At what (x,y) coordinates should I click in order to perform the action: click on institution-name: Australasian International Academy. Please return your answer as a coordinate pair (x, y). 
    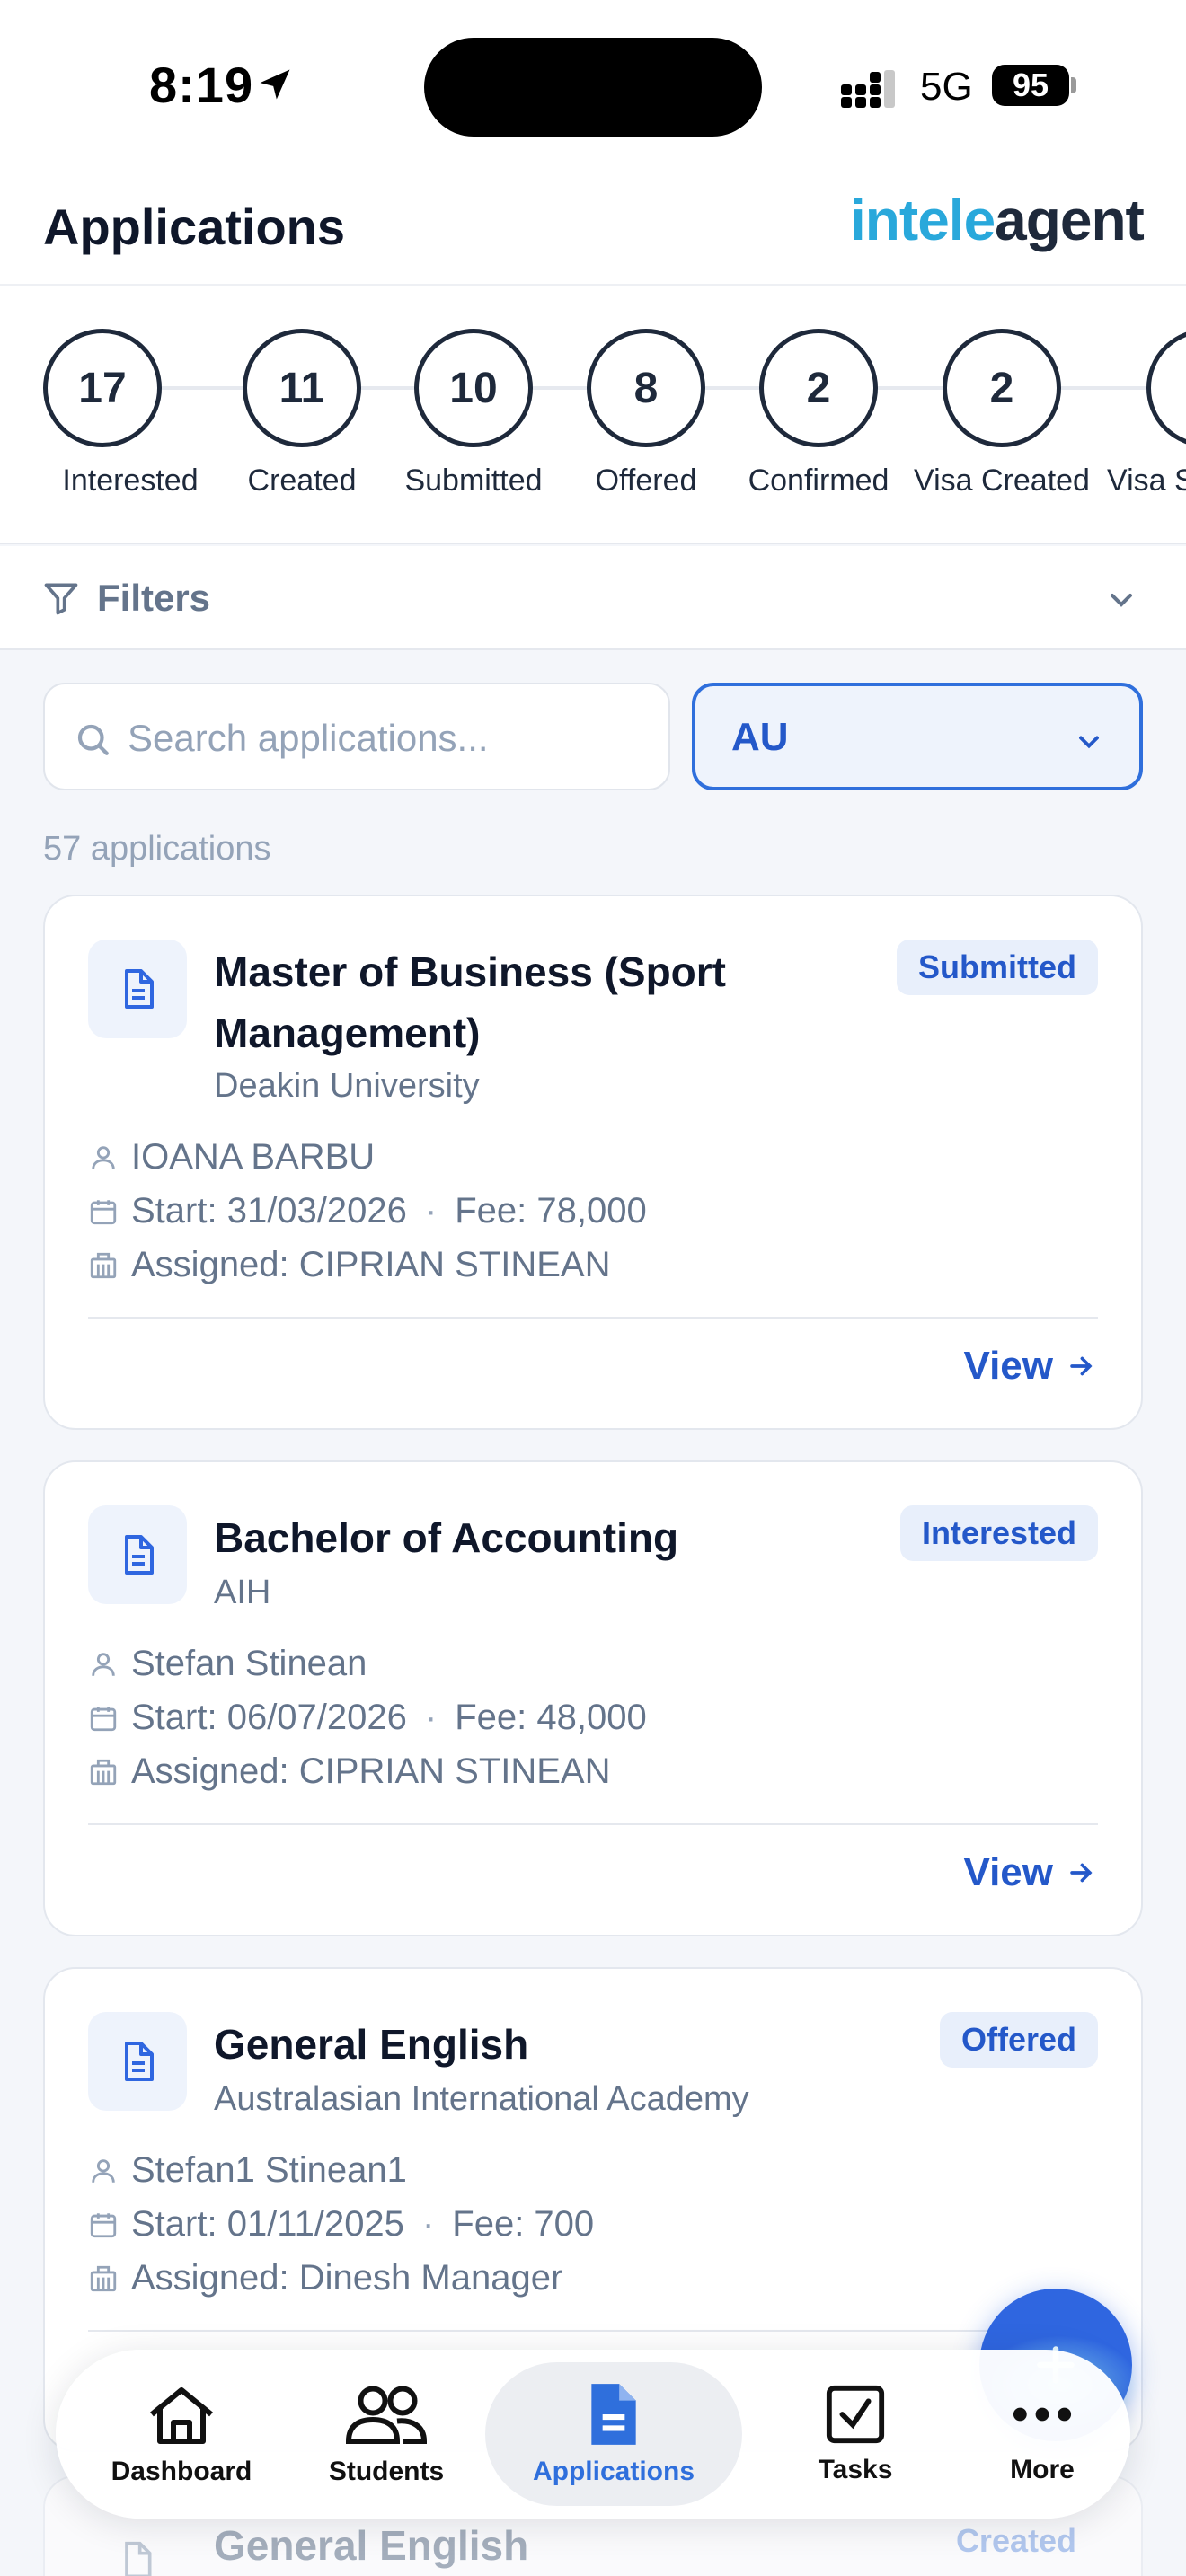
    Looking at the image, I should click on (481, 2099).